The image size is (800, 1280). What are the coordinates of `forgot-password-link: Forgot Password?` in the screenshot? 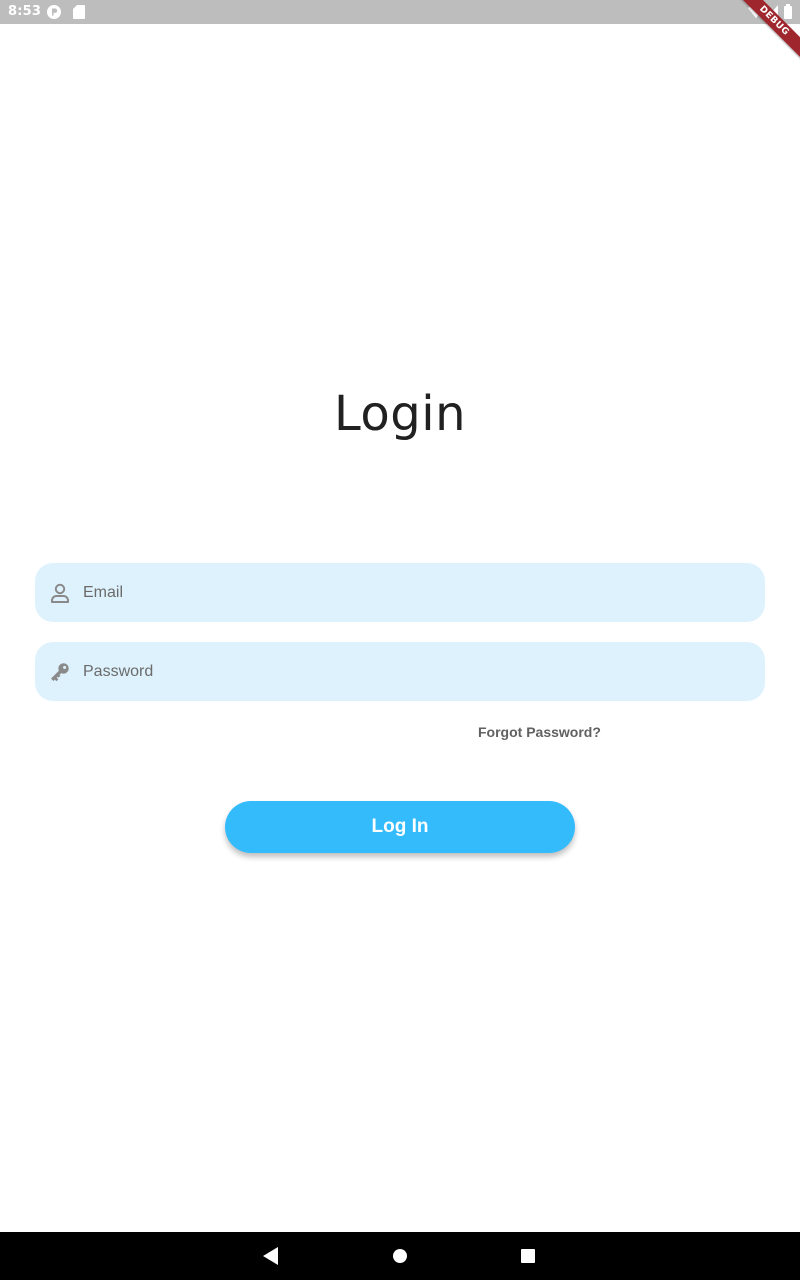 It's located at (539, 732).